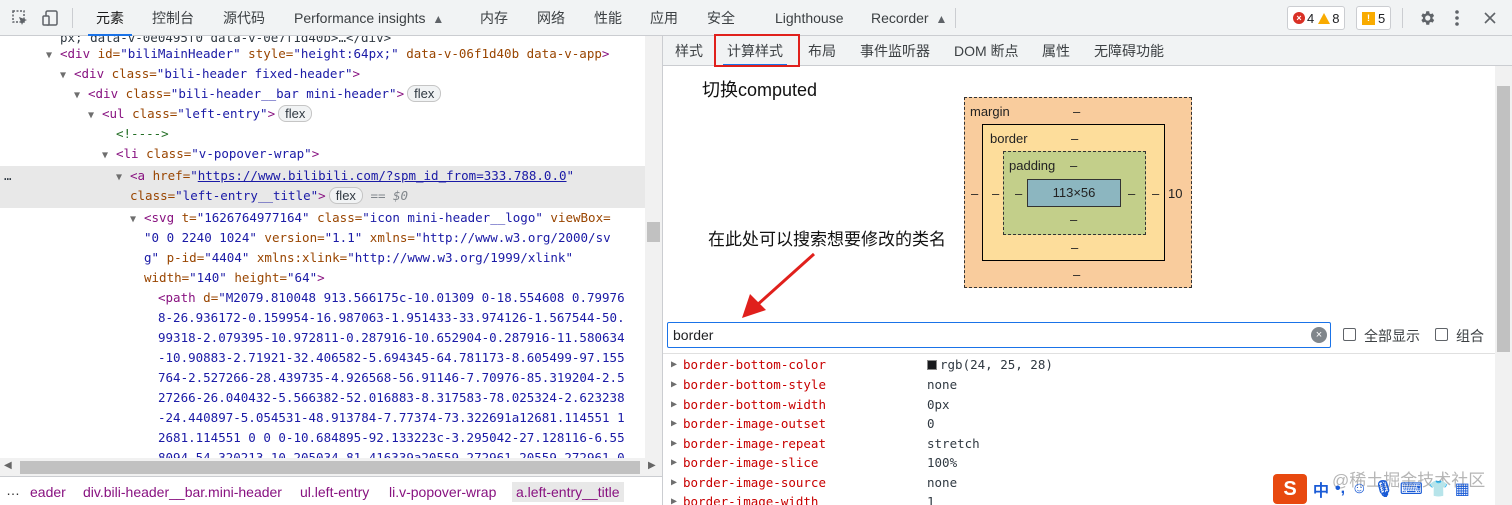 This screenshot has width=1512, height=505. Describe the element at coordinates (1359, 489) in the screenshot. I see `emoji-icon: ☺` at that location.